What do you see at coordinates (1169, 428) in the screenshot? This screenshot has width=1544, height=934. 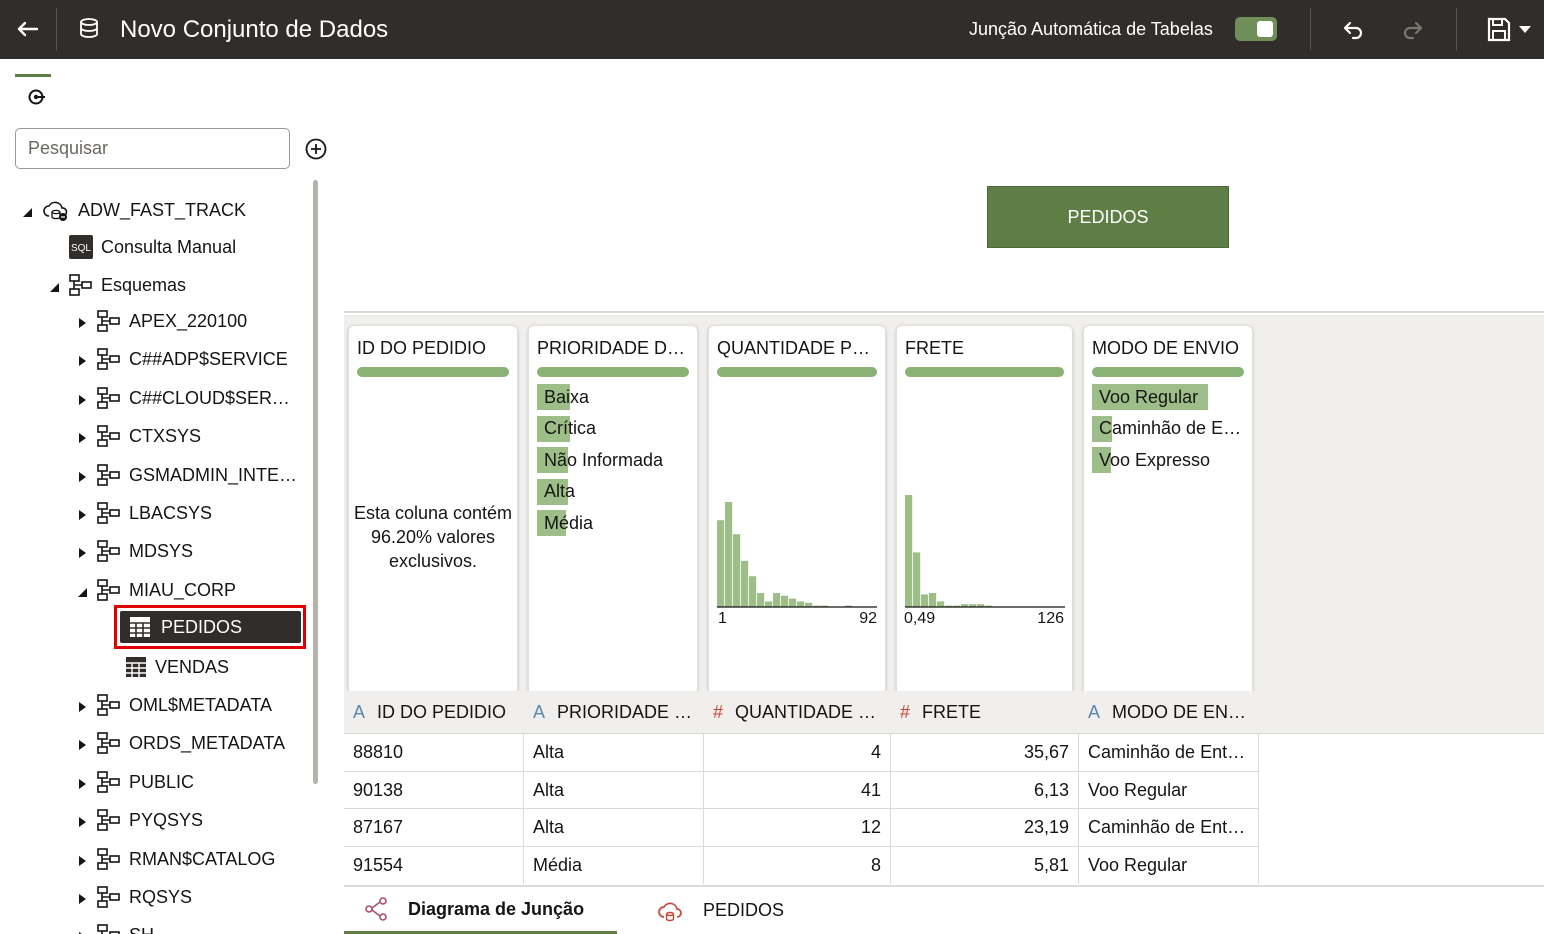 I see `category-item: Caminhão de Entrega` at bounding box center [1169, 428].